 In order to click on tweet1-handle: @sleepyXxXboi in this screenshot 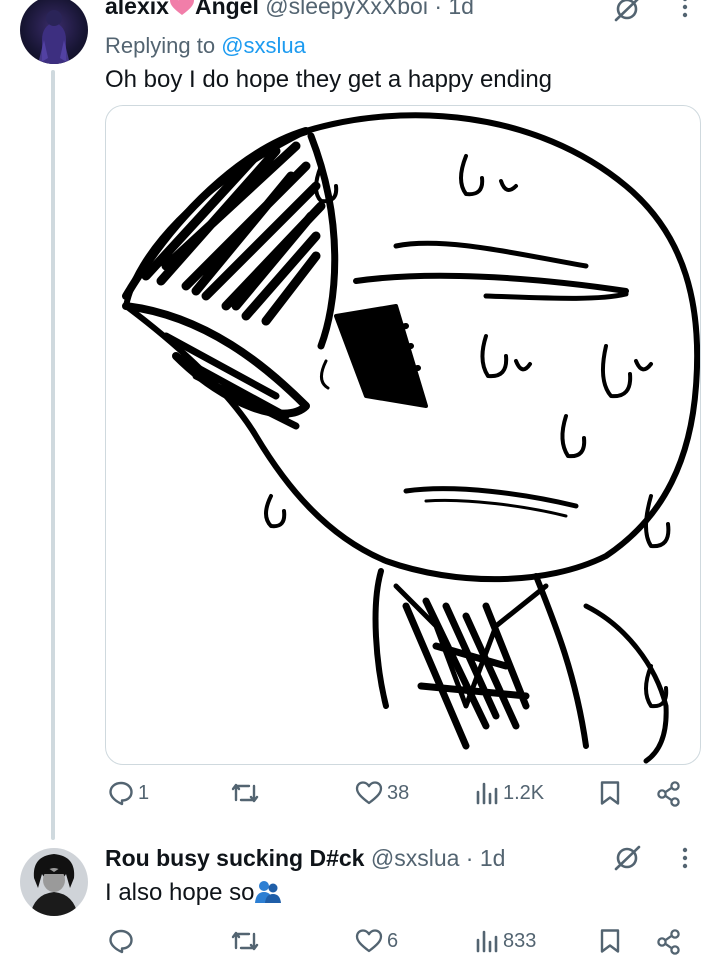, I will do `click(346, 9)`.